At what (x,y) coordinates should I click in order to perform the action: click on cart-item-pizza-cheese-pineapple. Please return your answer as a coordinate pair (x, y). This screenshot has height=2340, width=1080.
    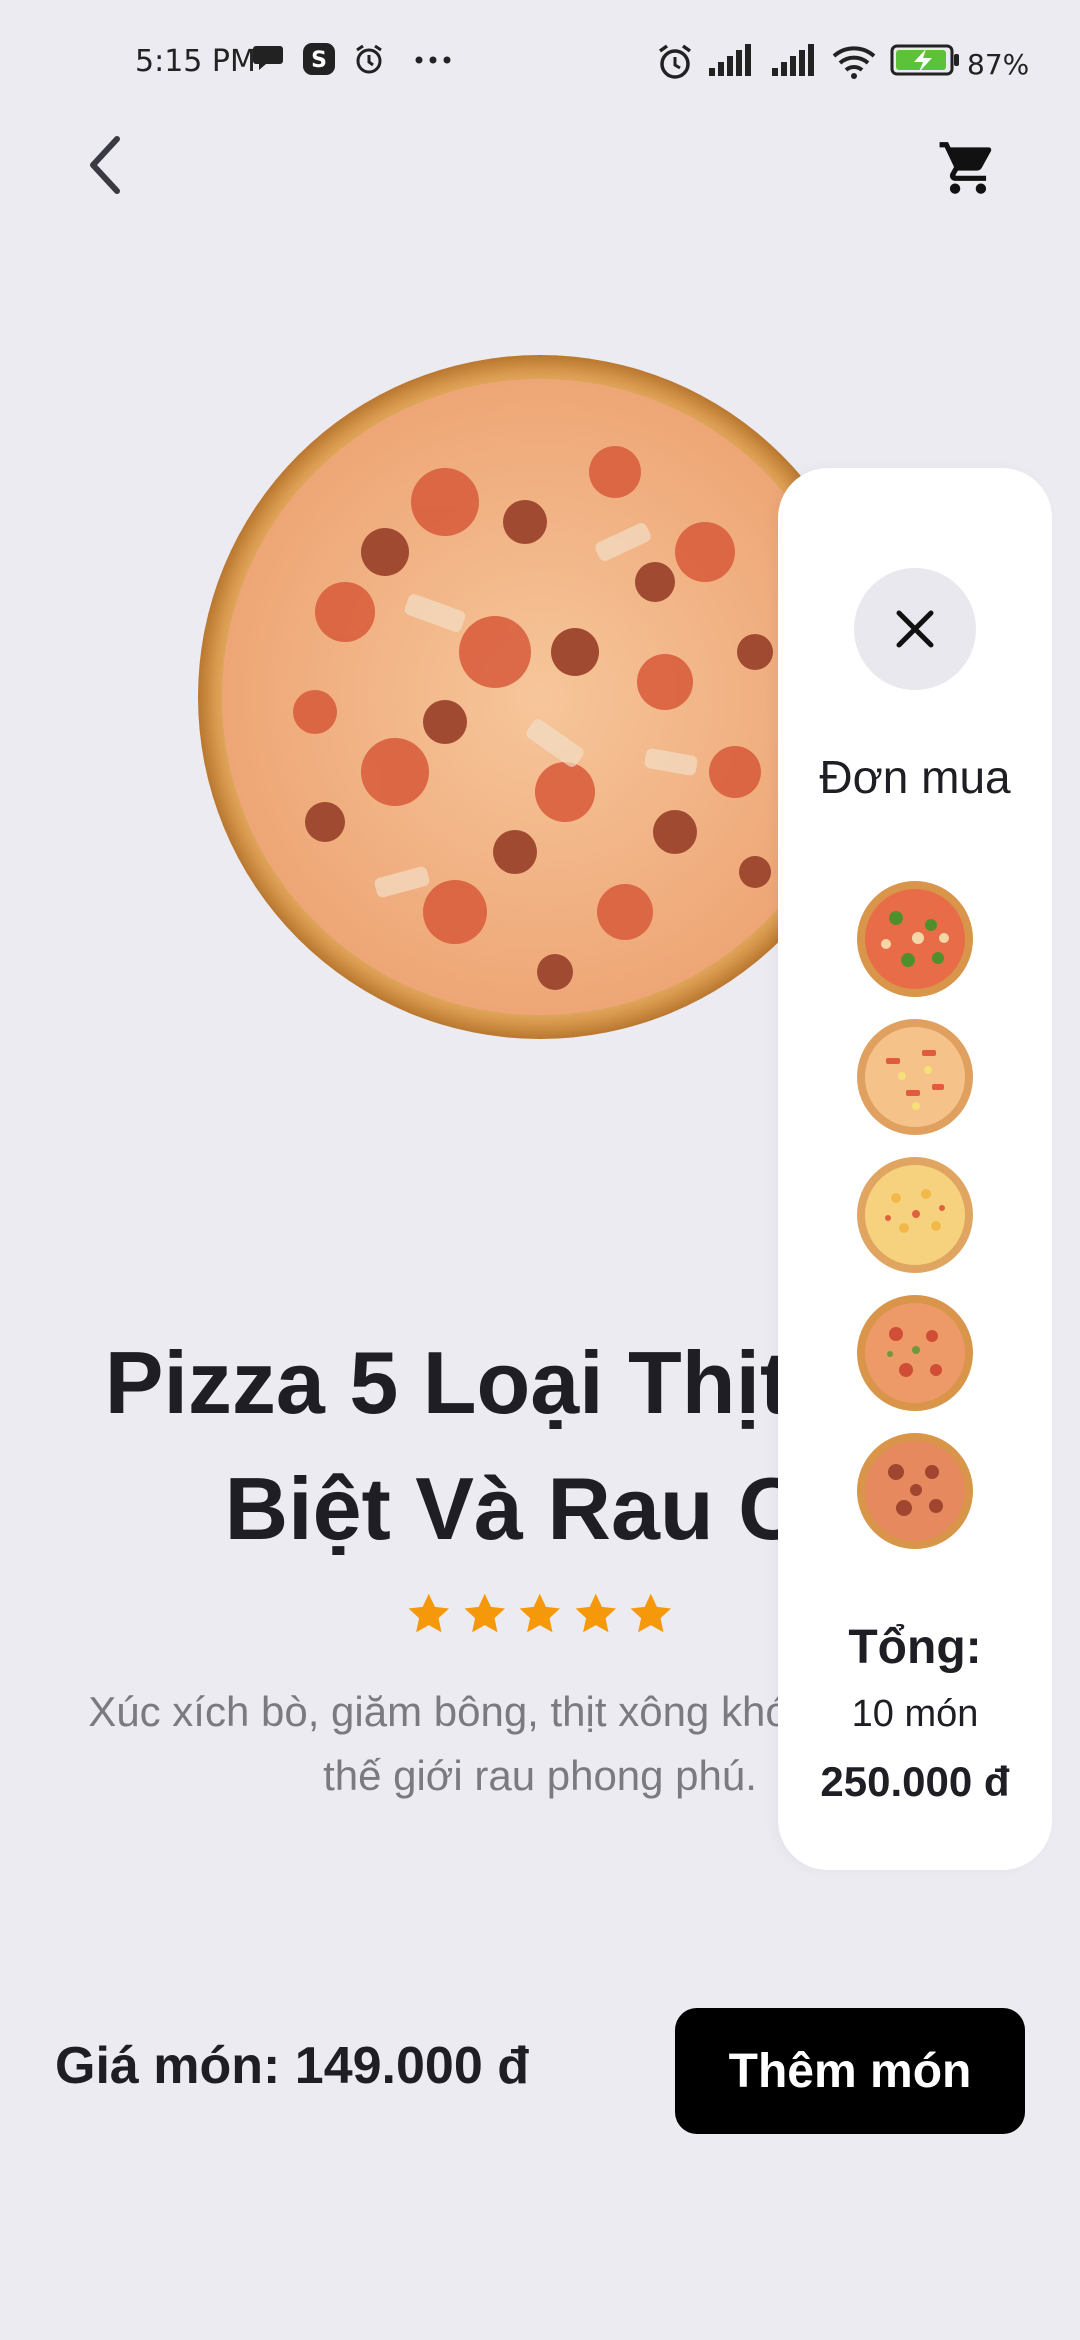
    Looking at the image, I should click on (915, 1215).